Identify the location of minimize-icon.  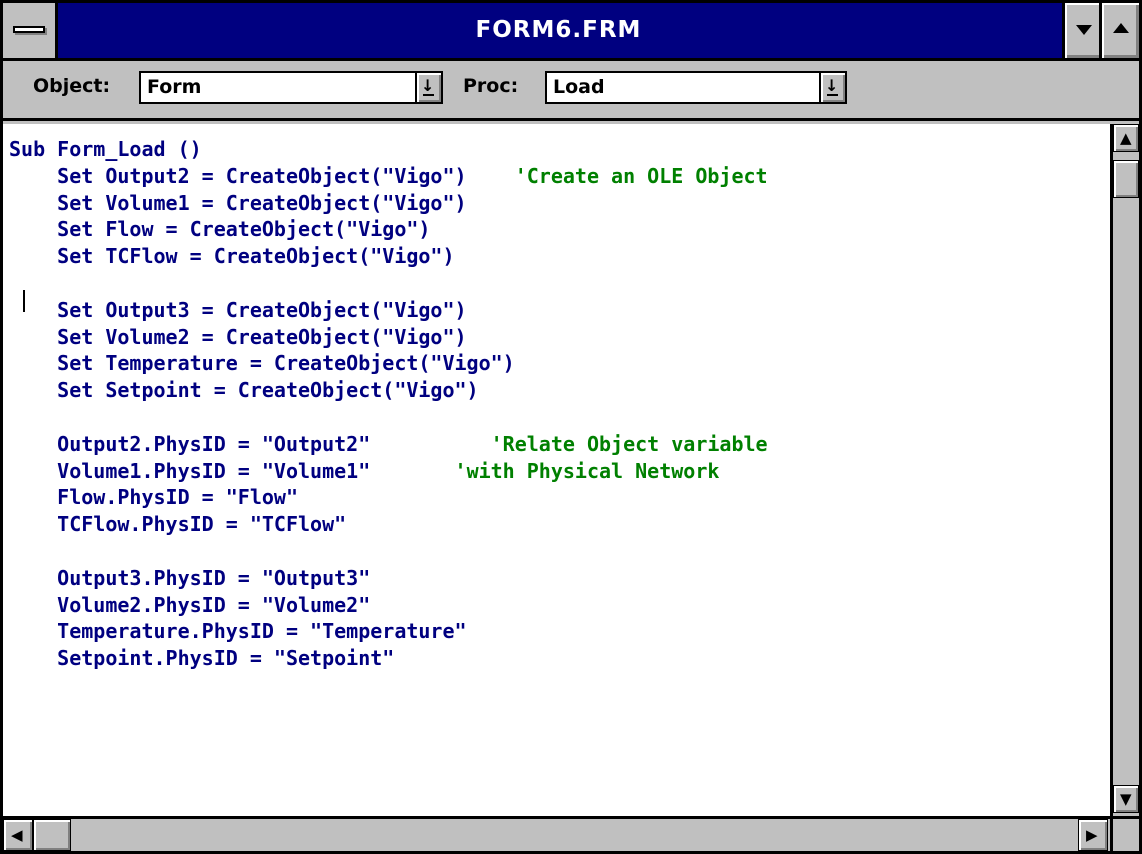
(1084, 30).